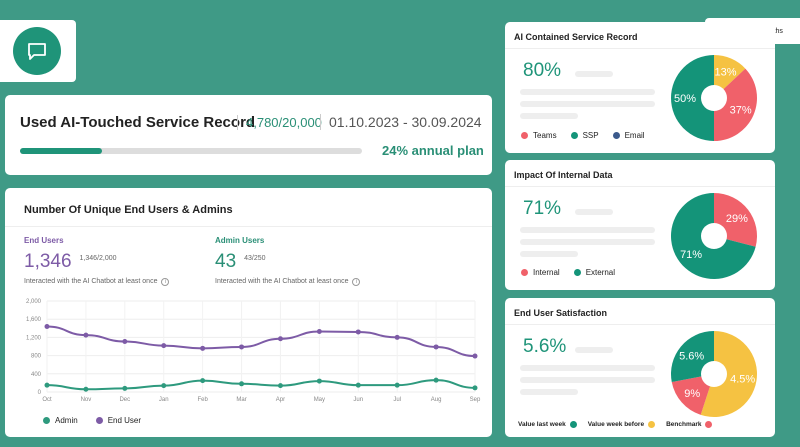  Describe the element at coordinates (397, 400) in the screenshot. I see `x-tick-label: Jul` at that location.